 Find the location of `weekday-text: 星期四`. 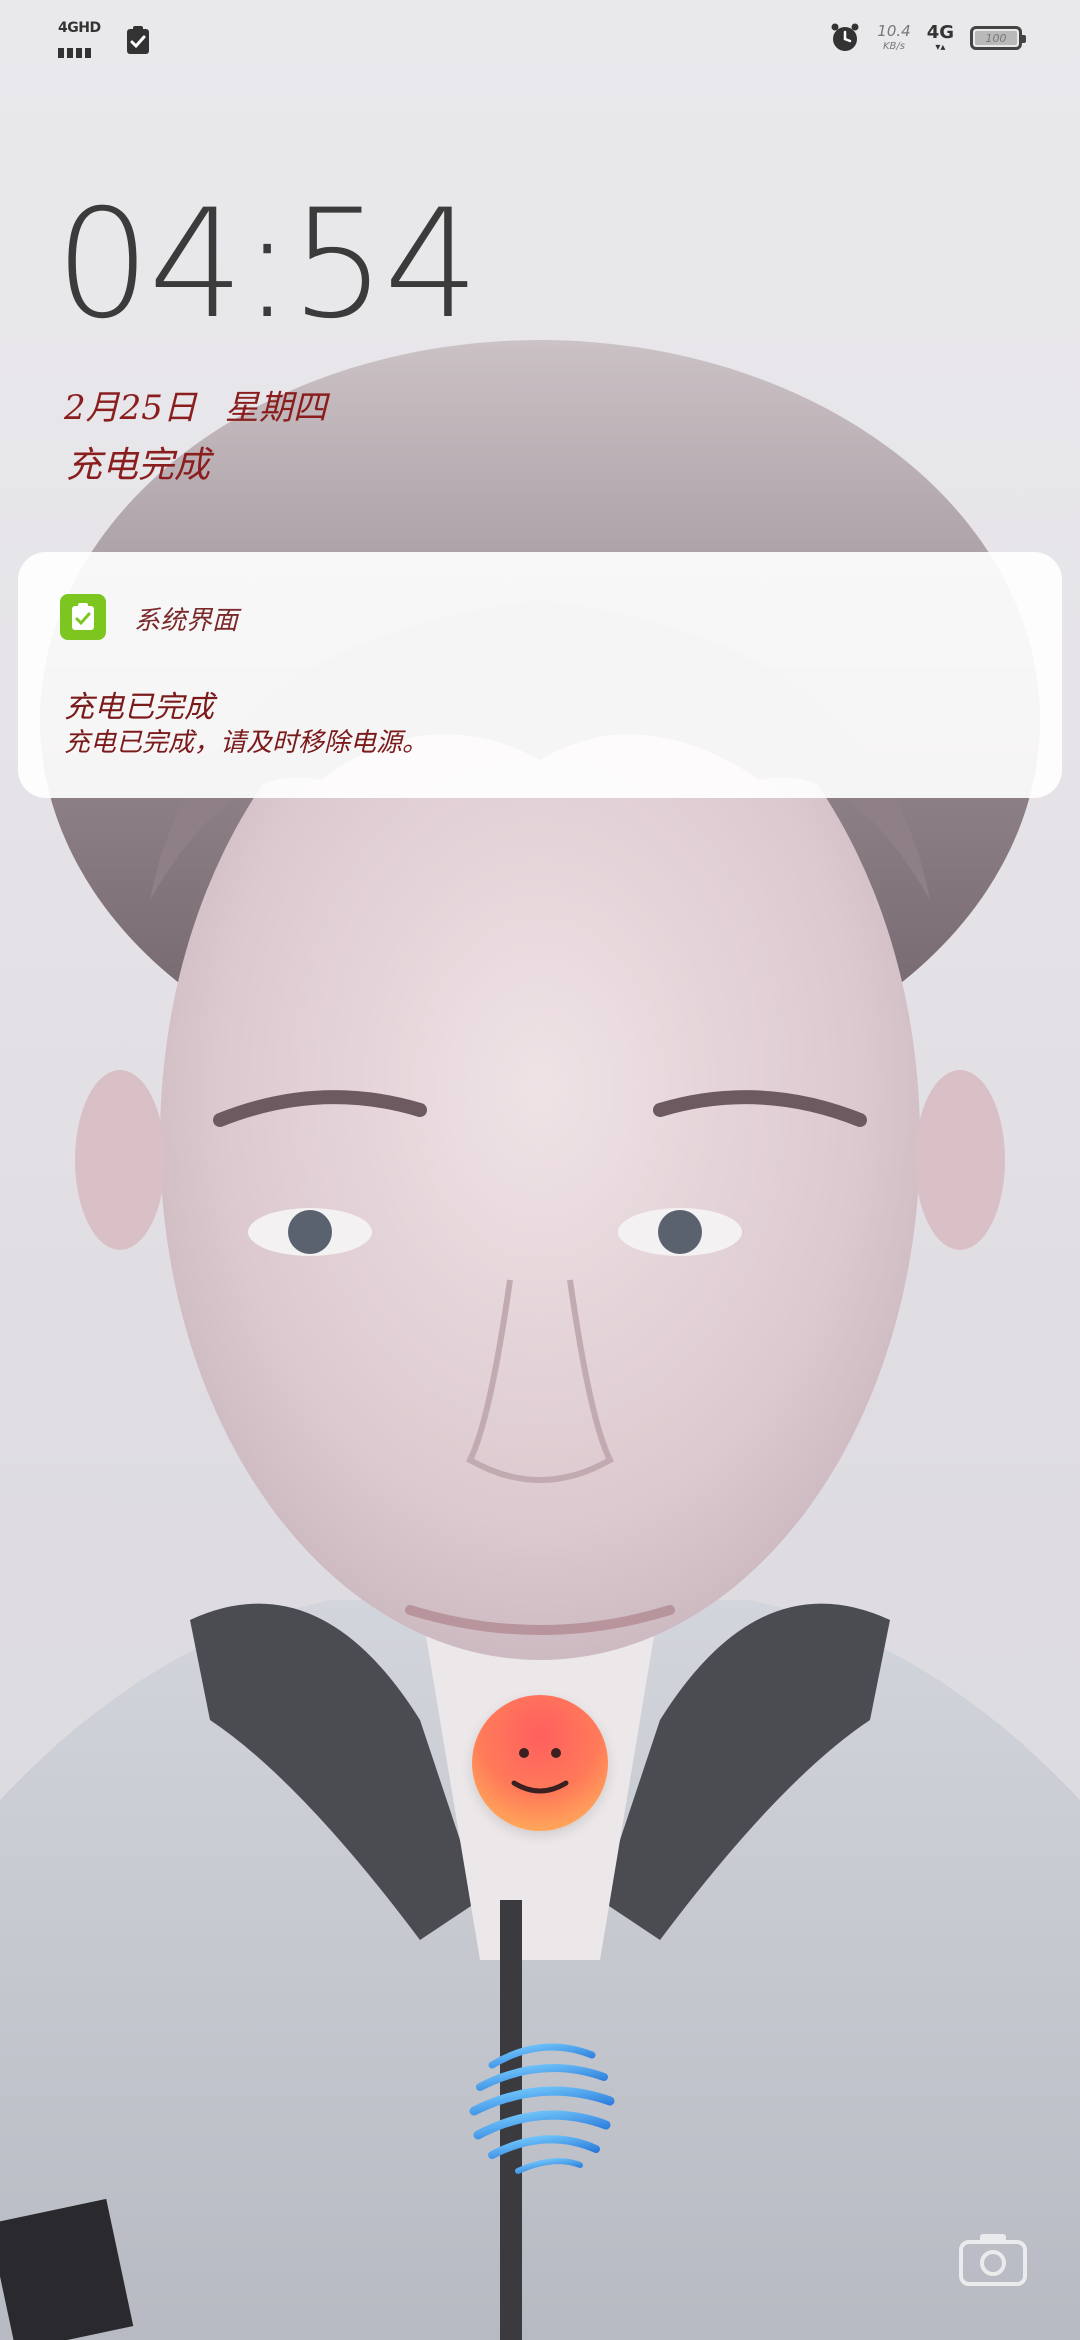

weekday-text: 星期四 is located at coordinates (275, 408).